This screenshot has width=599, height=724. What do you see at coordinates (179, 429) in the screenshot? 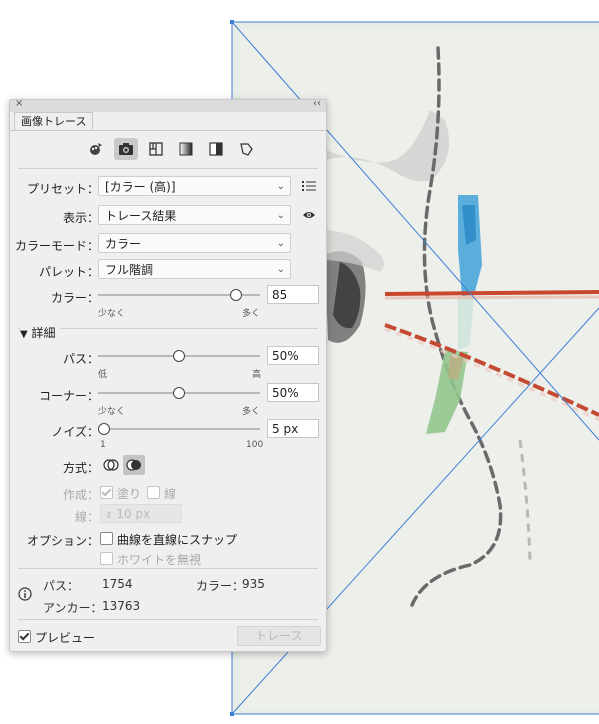
I see `noise-slider` at bounding box center [179, 429].